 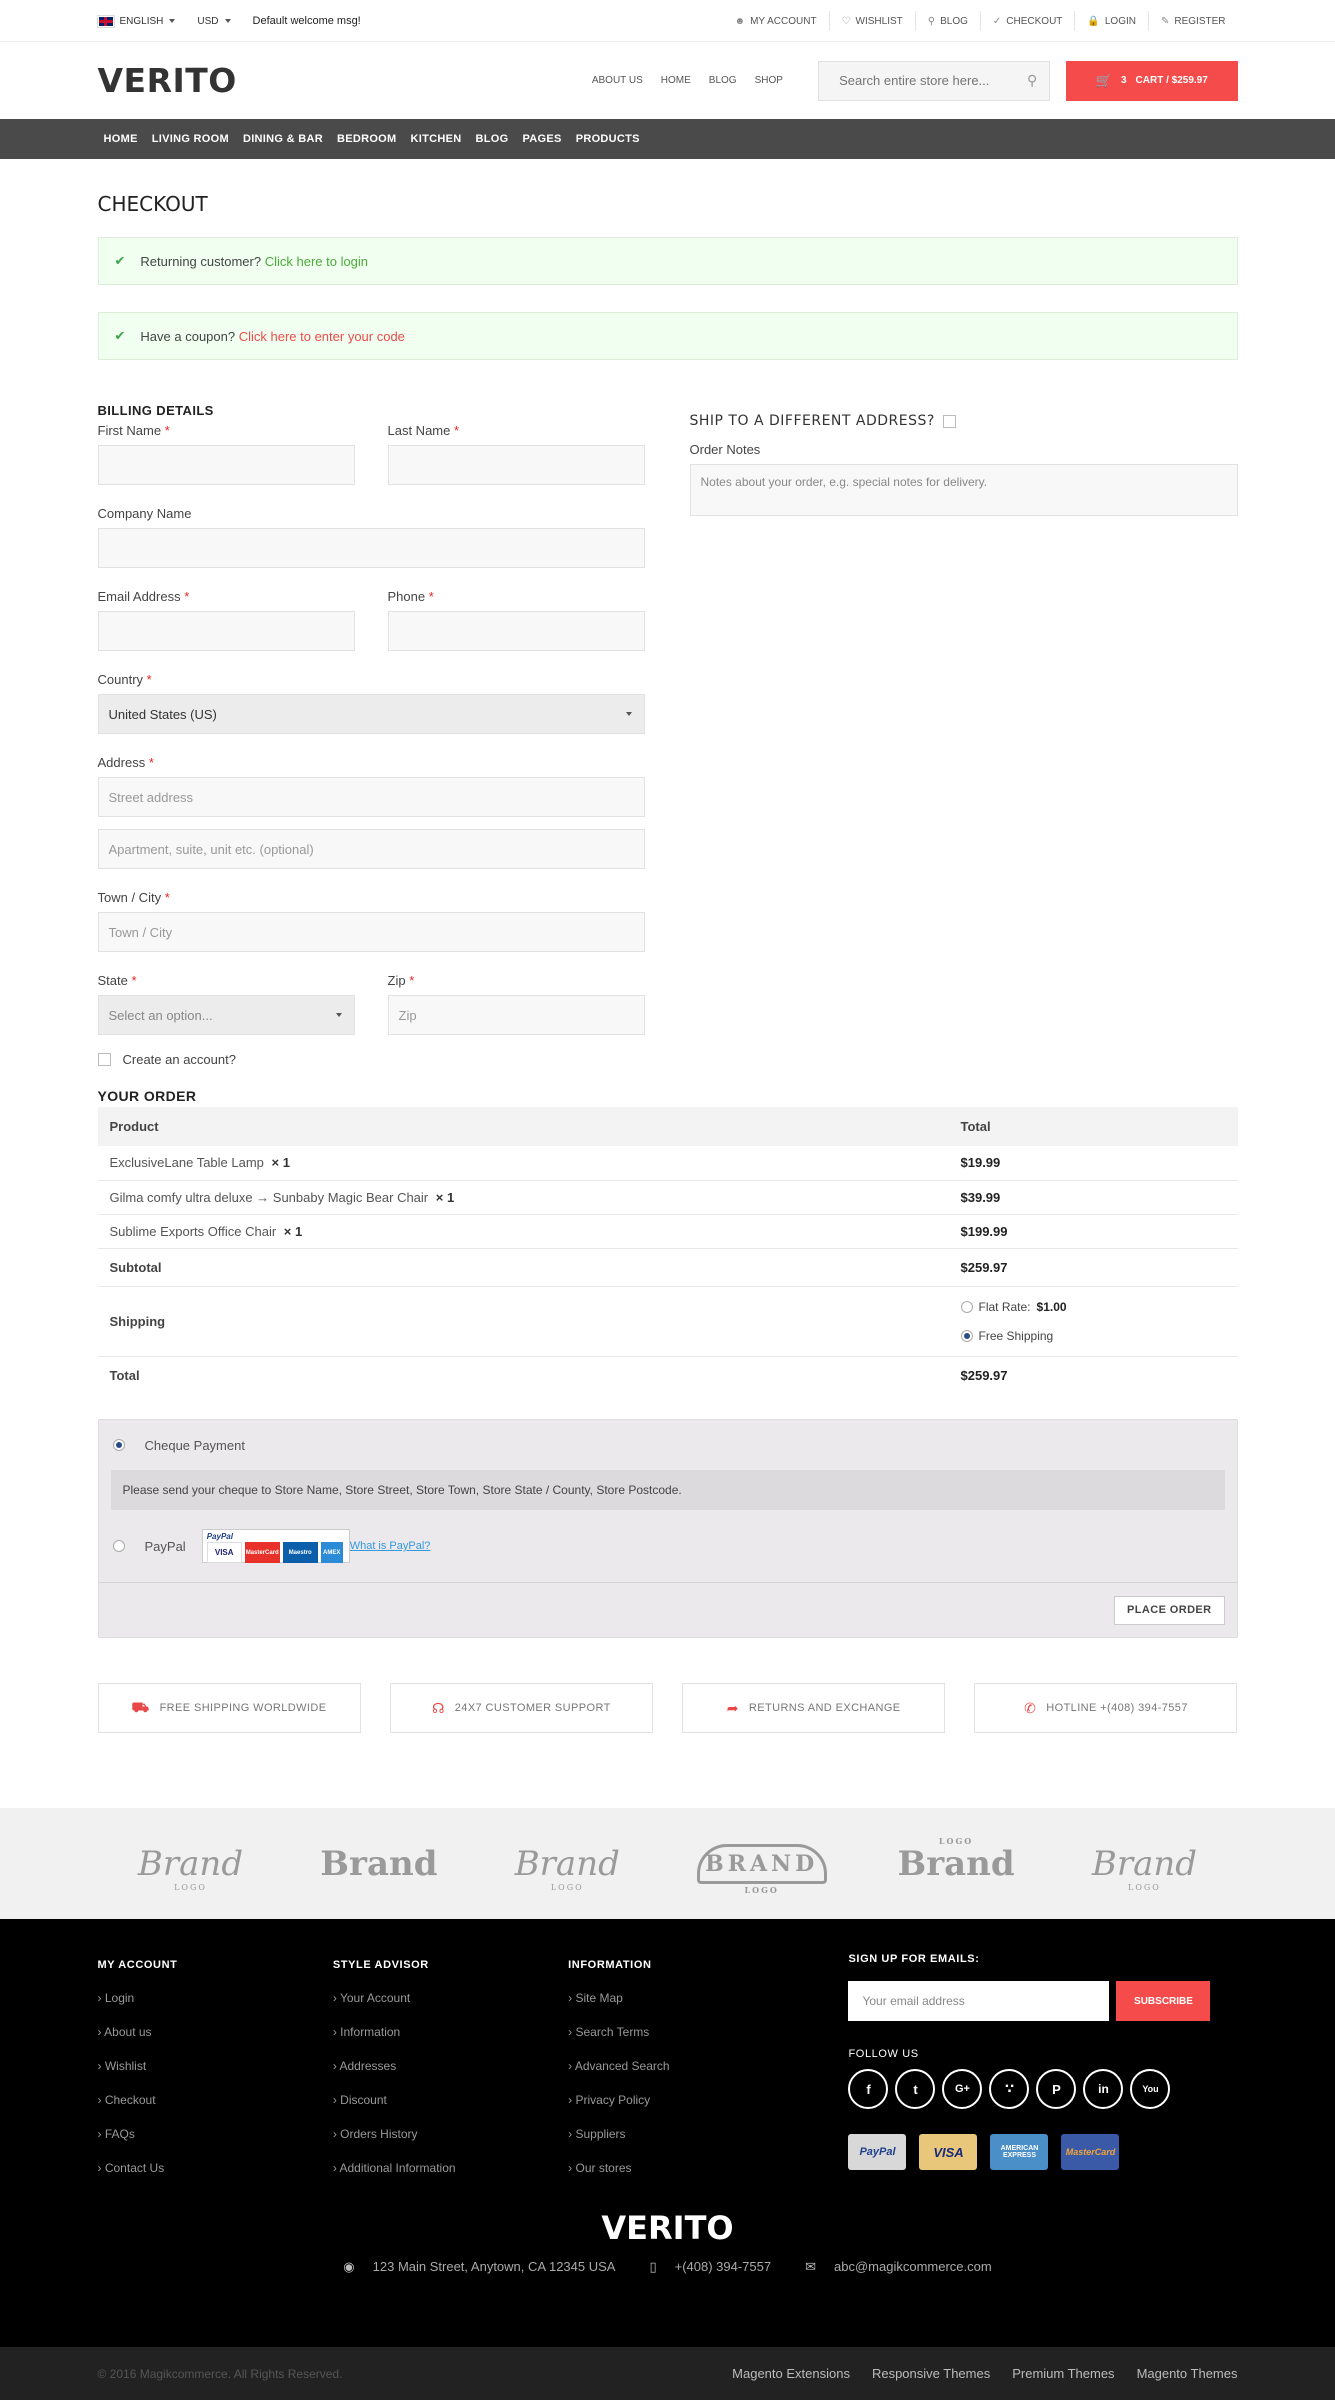 What do you see at coordinates (1111, 21) in the screenshot?
I see `login-link: 🔒 LOGIN` at bounding box center [1111, 21].